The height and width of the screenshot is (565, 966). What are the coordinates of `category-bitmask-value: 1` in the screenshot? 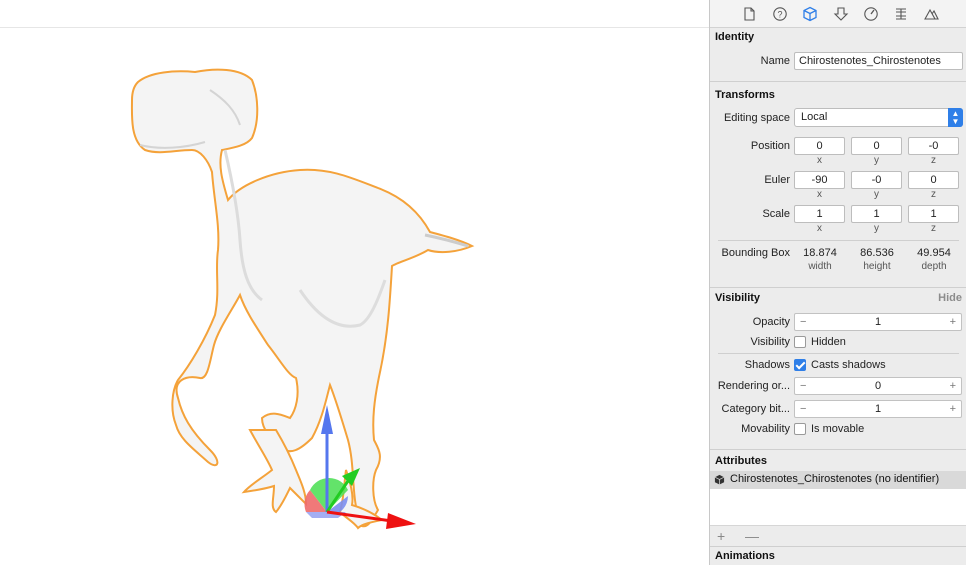 It's located at (878, 409).